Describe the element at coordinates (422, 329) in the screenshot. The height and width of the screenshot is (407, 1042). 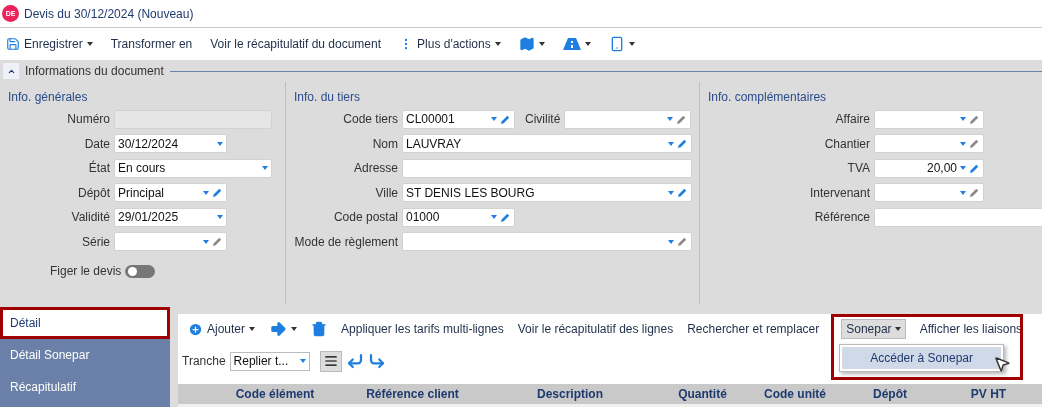
I see `toolbar-button: Appliquer les tarifs multi-lignes` at that location.